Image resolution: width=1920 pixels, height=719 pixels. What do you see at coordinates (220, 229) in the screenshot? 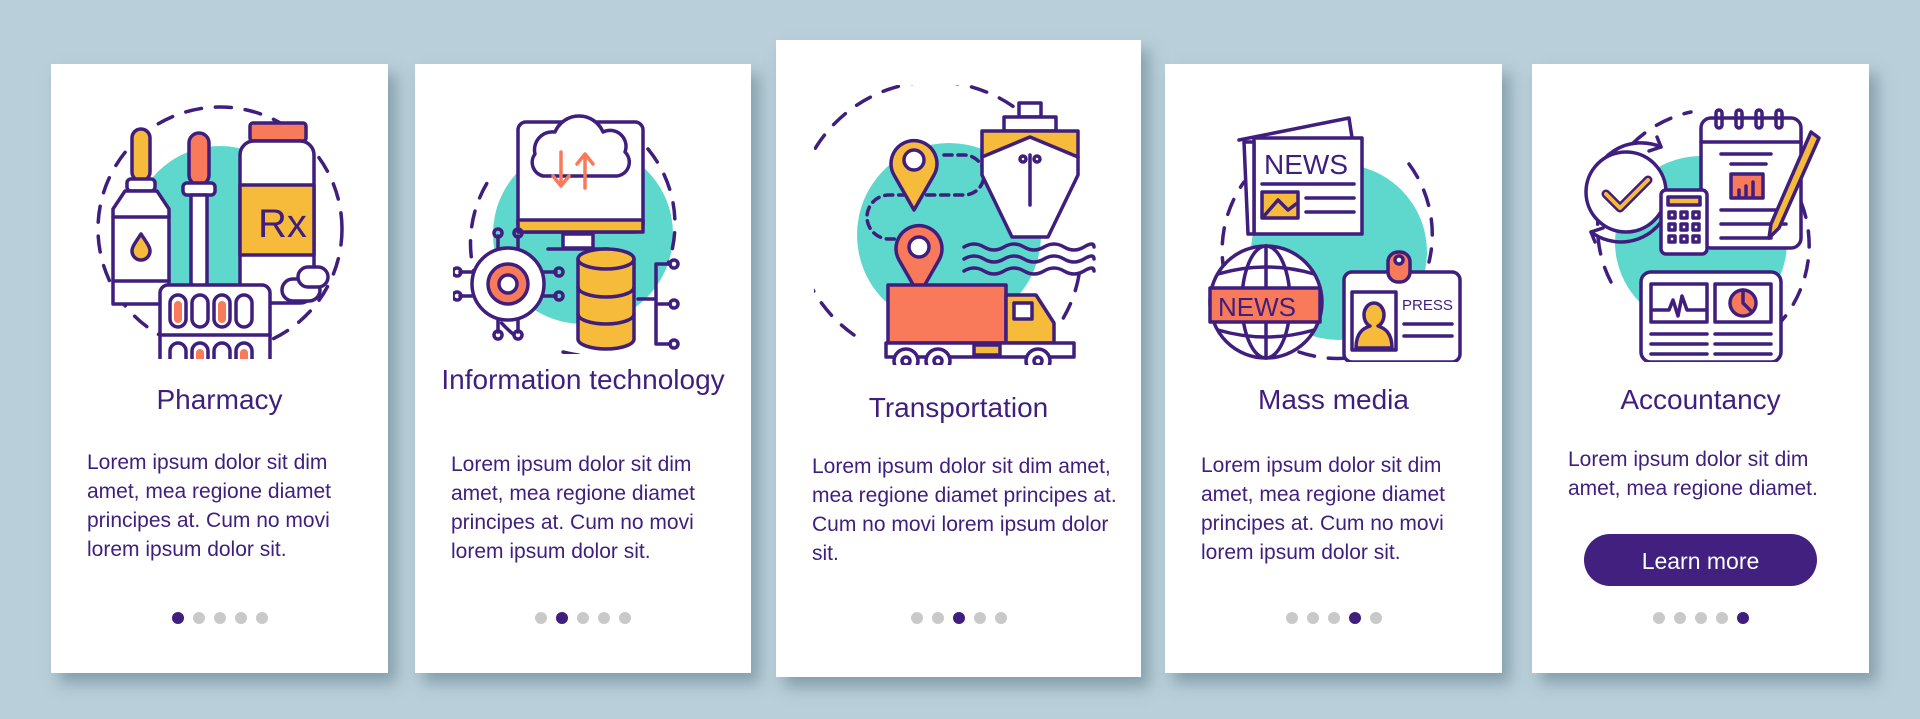
I see `pharmacy-icon: Rx` at bounding box center [220, 229].